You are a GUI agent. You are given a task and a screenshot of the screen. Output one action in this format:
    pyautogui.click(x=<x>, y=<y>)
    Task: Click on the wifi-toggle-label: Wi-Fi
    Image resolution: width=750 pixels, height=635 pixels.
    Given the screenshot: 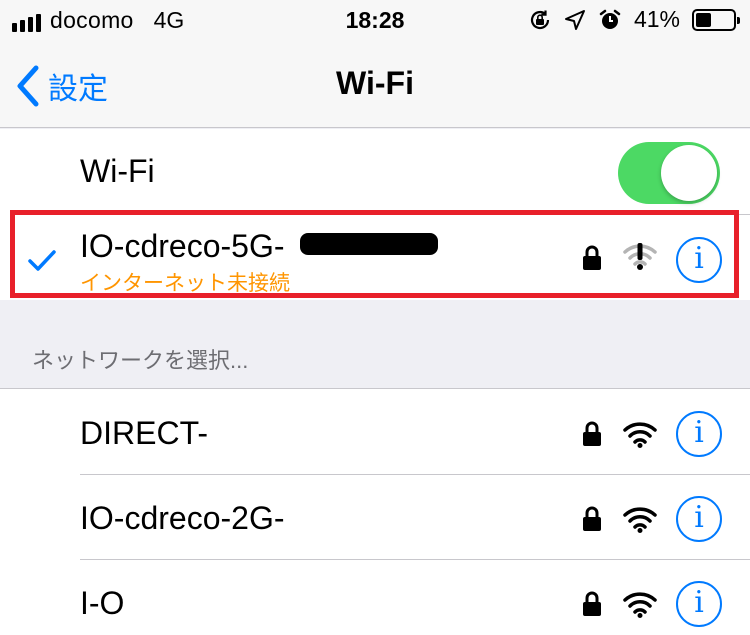 What is the action you would take?
    pyautogui.click(x=117, y=171)
    